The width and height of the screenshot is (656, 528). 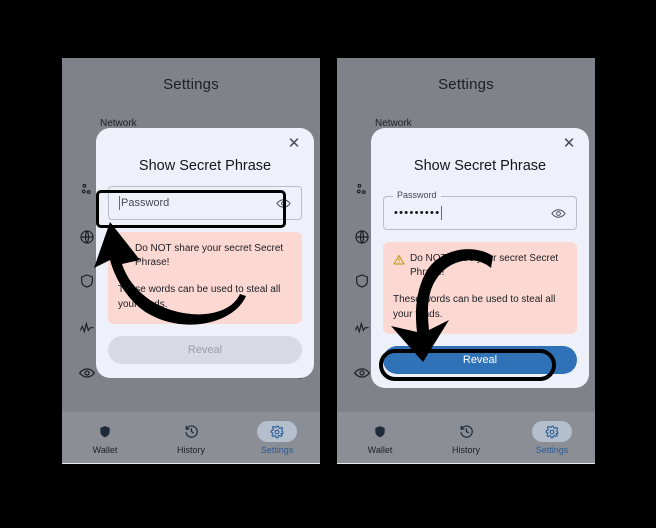 I want to click on password-input: Password, so click(x=205, y=203).